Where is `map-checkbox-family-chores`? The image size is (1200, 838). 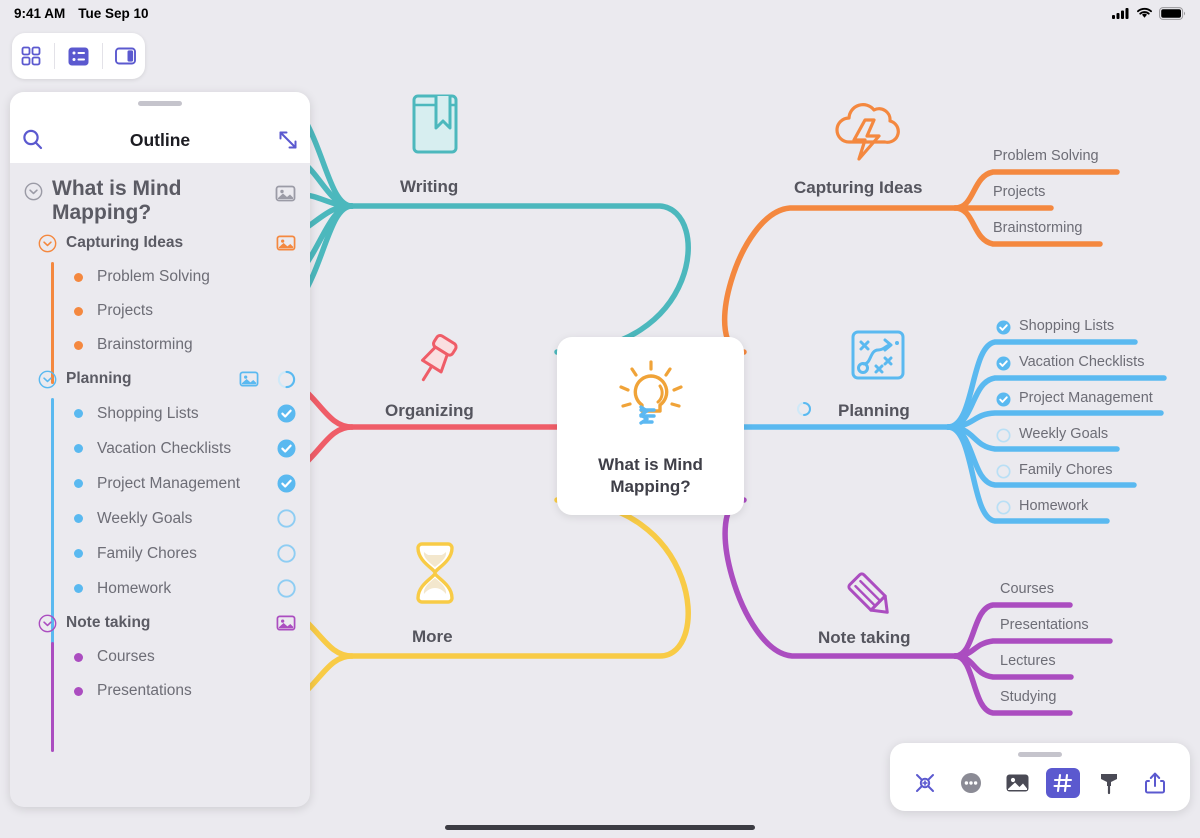
map-checkbox-family-chores is located at coordinates (1003, 474).